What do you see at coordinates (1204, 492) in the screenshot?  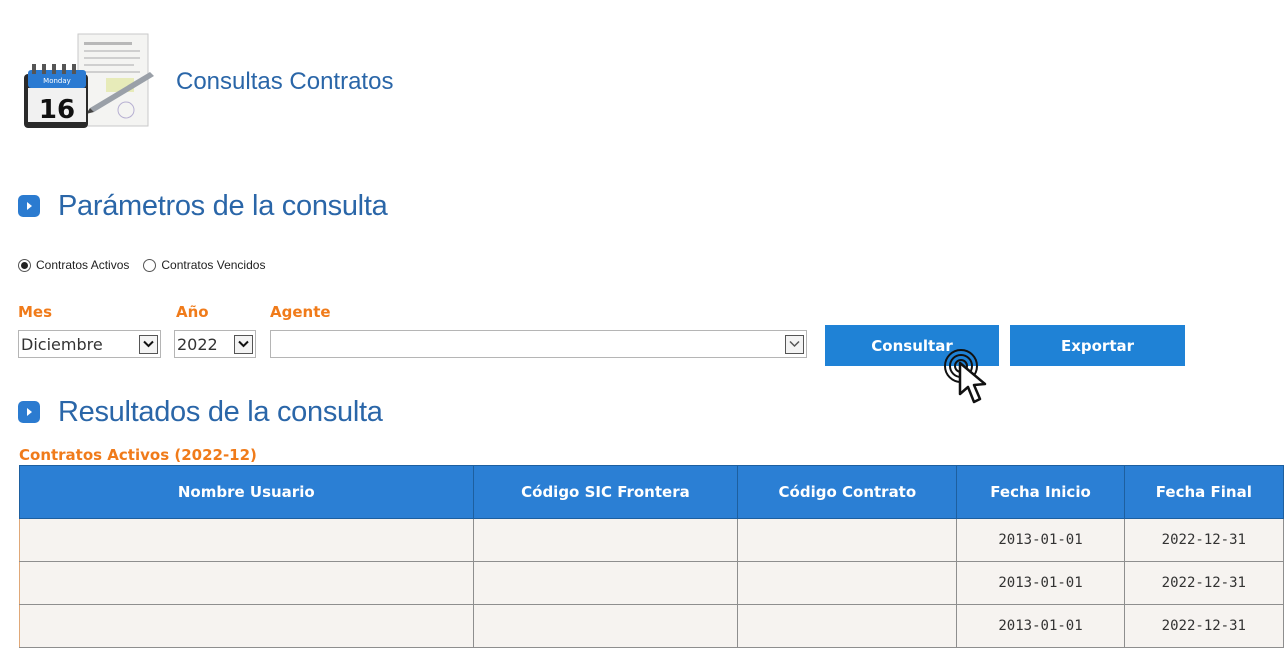 I see `column-header: Fecha Final` at bounding box center [1204, 492].